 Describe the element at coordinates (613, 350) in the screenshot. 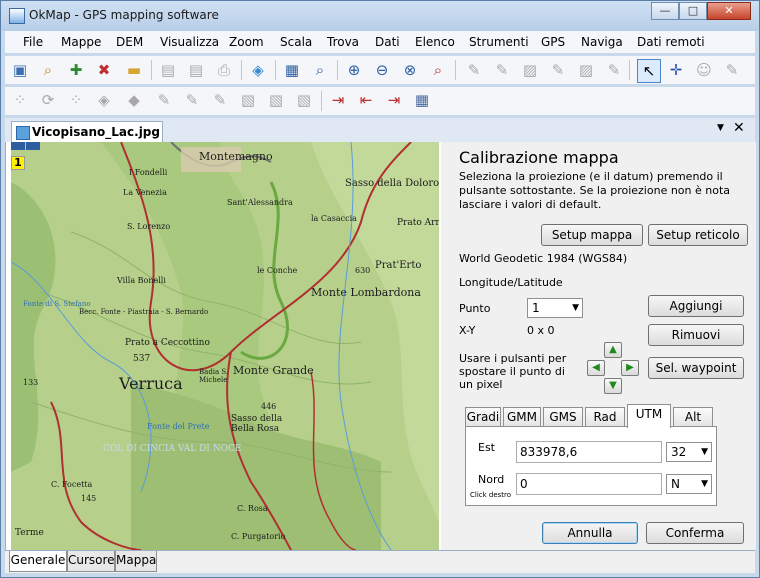

I see `move-up-button: ▲` at that location.